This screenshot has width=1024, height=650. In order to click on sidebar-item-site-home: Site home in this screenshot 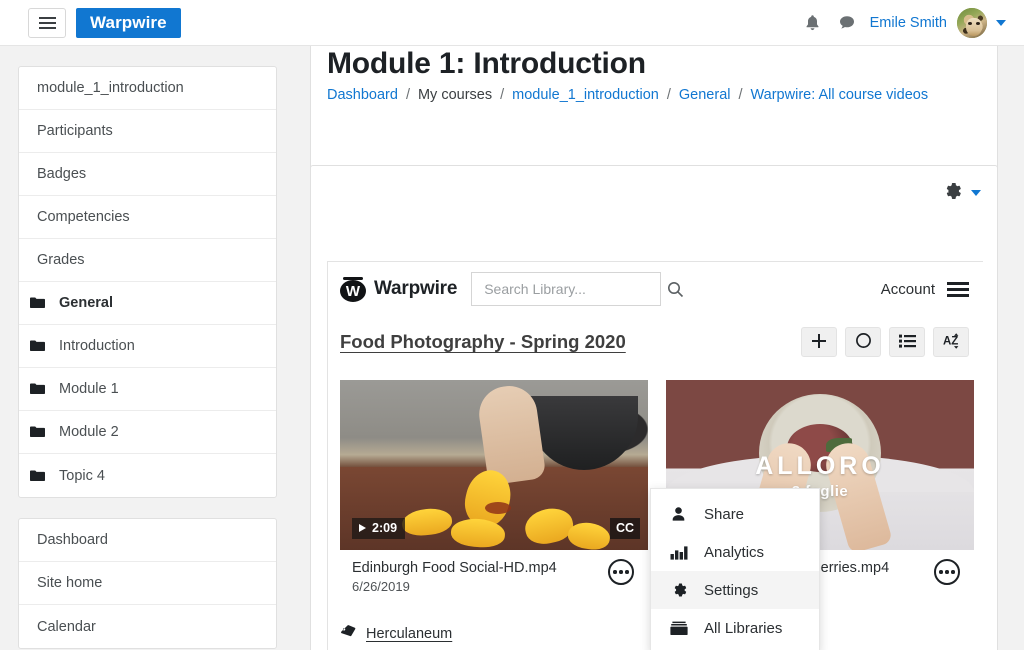, I will do `click(147, 583)`.